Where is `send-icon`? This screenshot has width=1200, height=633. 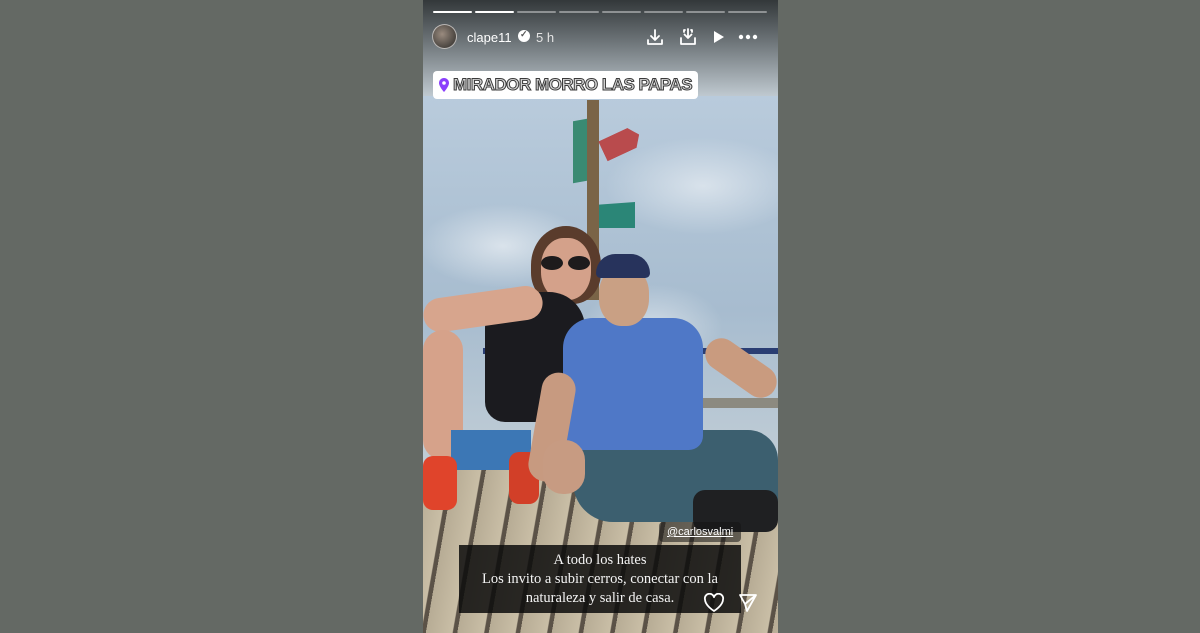
send-icon is located at coordinates (748, 603).